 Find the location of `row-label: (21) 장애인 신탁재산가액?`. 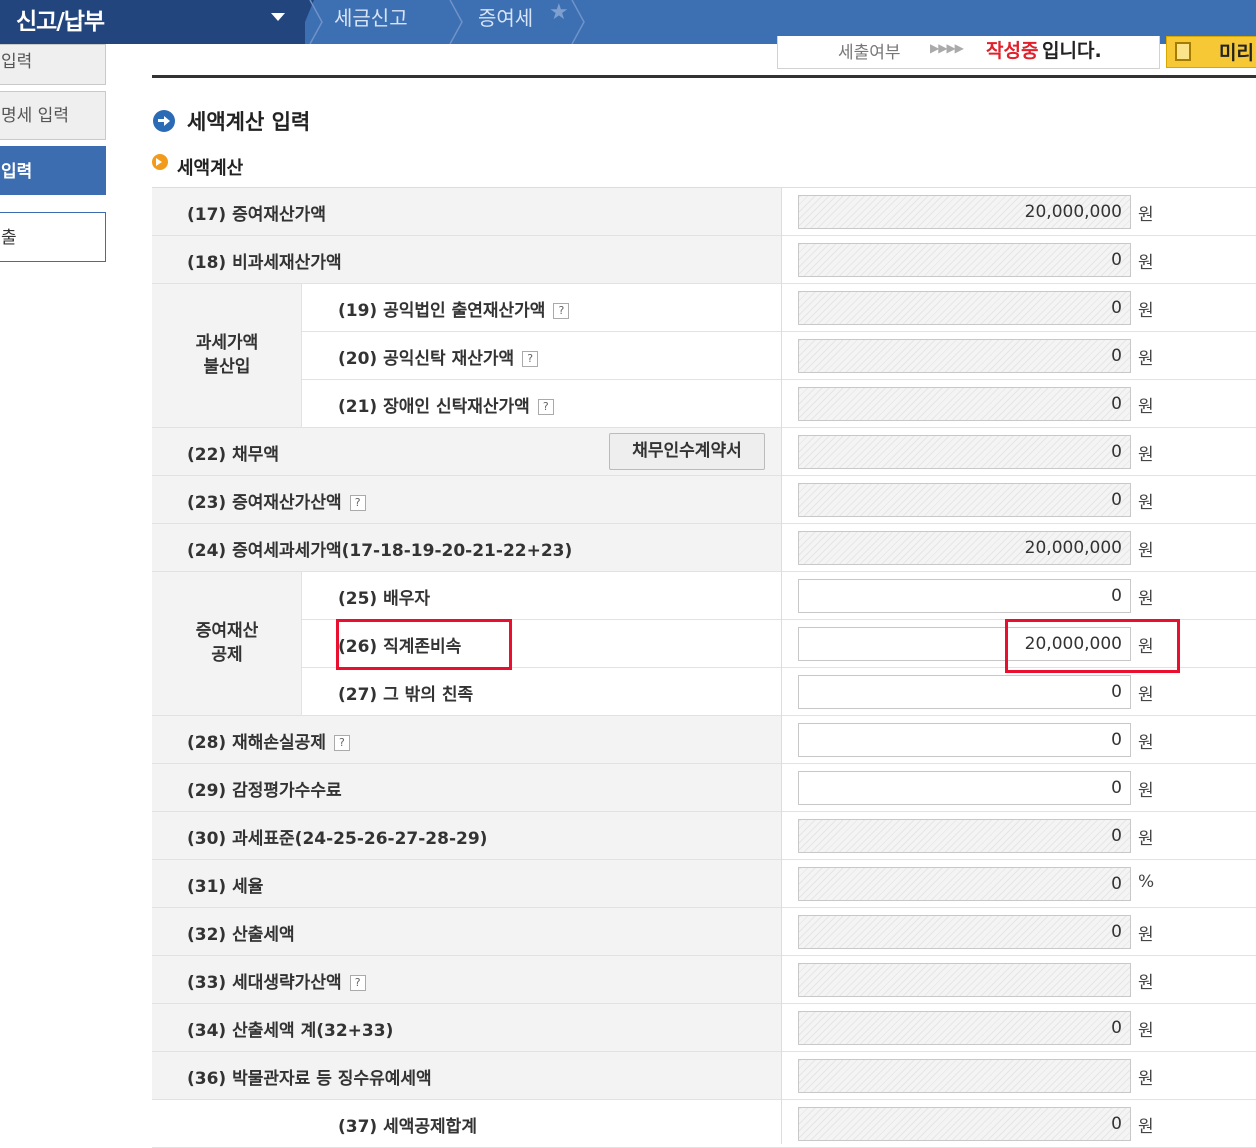

row-label: (21) 장애인 신탁재산가액? is located at coordinates (446, 404).